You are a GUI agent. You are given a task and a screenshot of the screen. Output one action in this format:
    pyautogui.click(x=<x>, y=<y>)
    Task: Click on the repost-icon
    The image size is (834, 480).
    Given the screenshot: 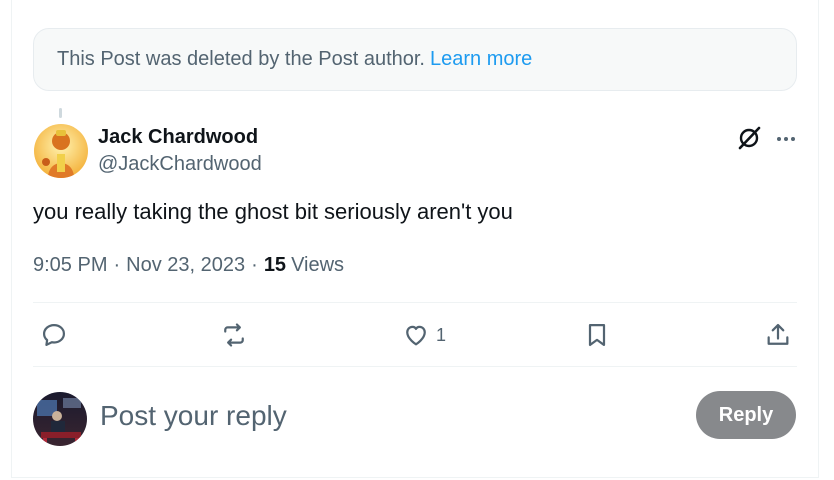 What is the action you would take?
    pyautogui.click(x=234, y=335)
    